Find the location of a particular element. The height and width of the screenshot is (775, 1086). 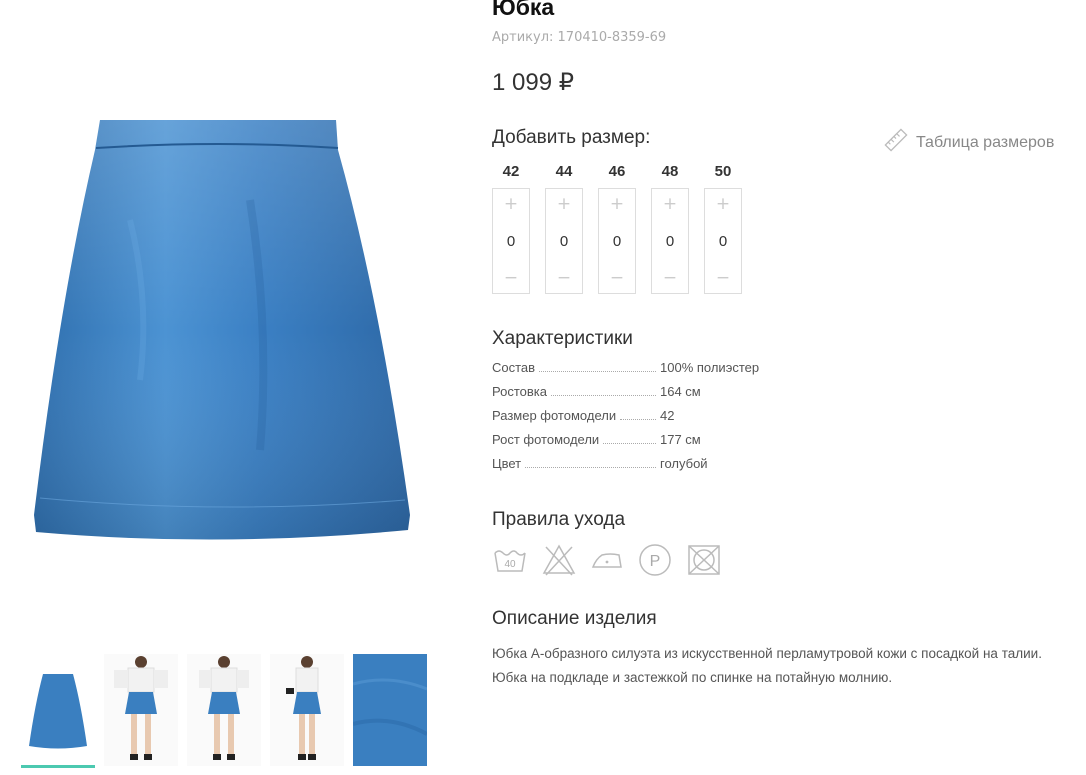

characteristic-row: Состав 100% полиэстер is located at coordinates (642, 372).